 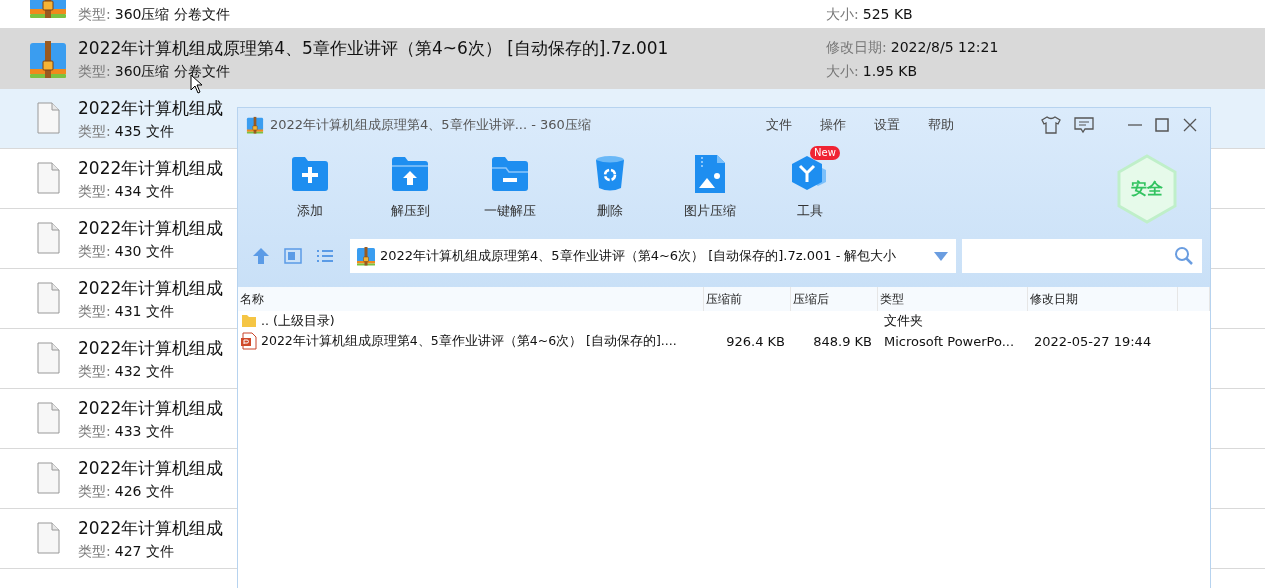 I want to click on type-value: 427 文件, so click(x=144, y=550).